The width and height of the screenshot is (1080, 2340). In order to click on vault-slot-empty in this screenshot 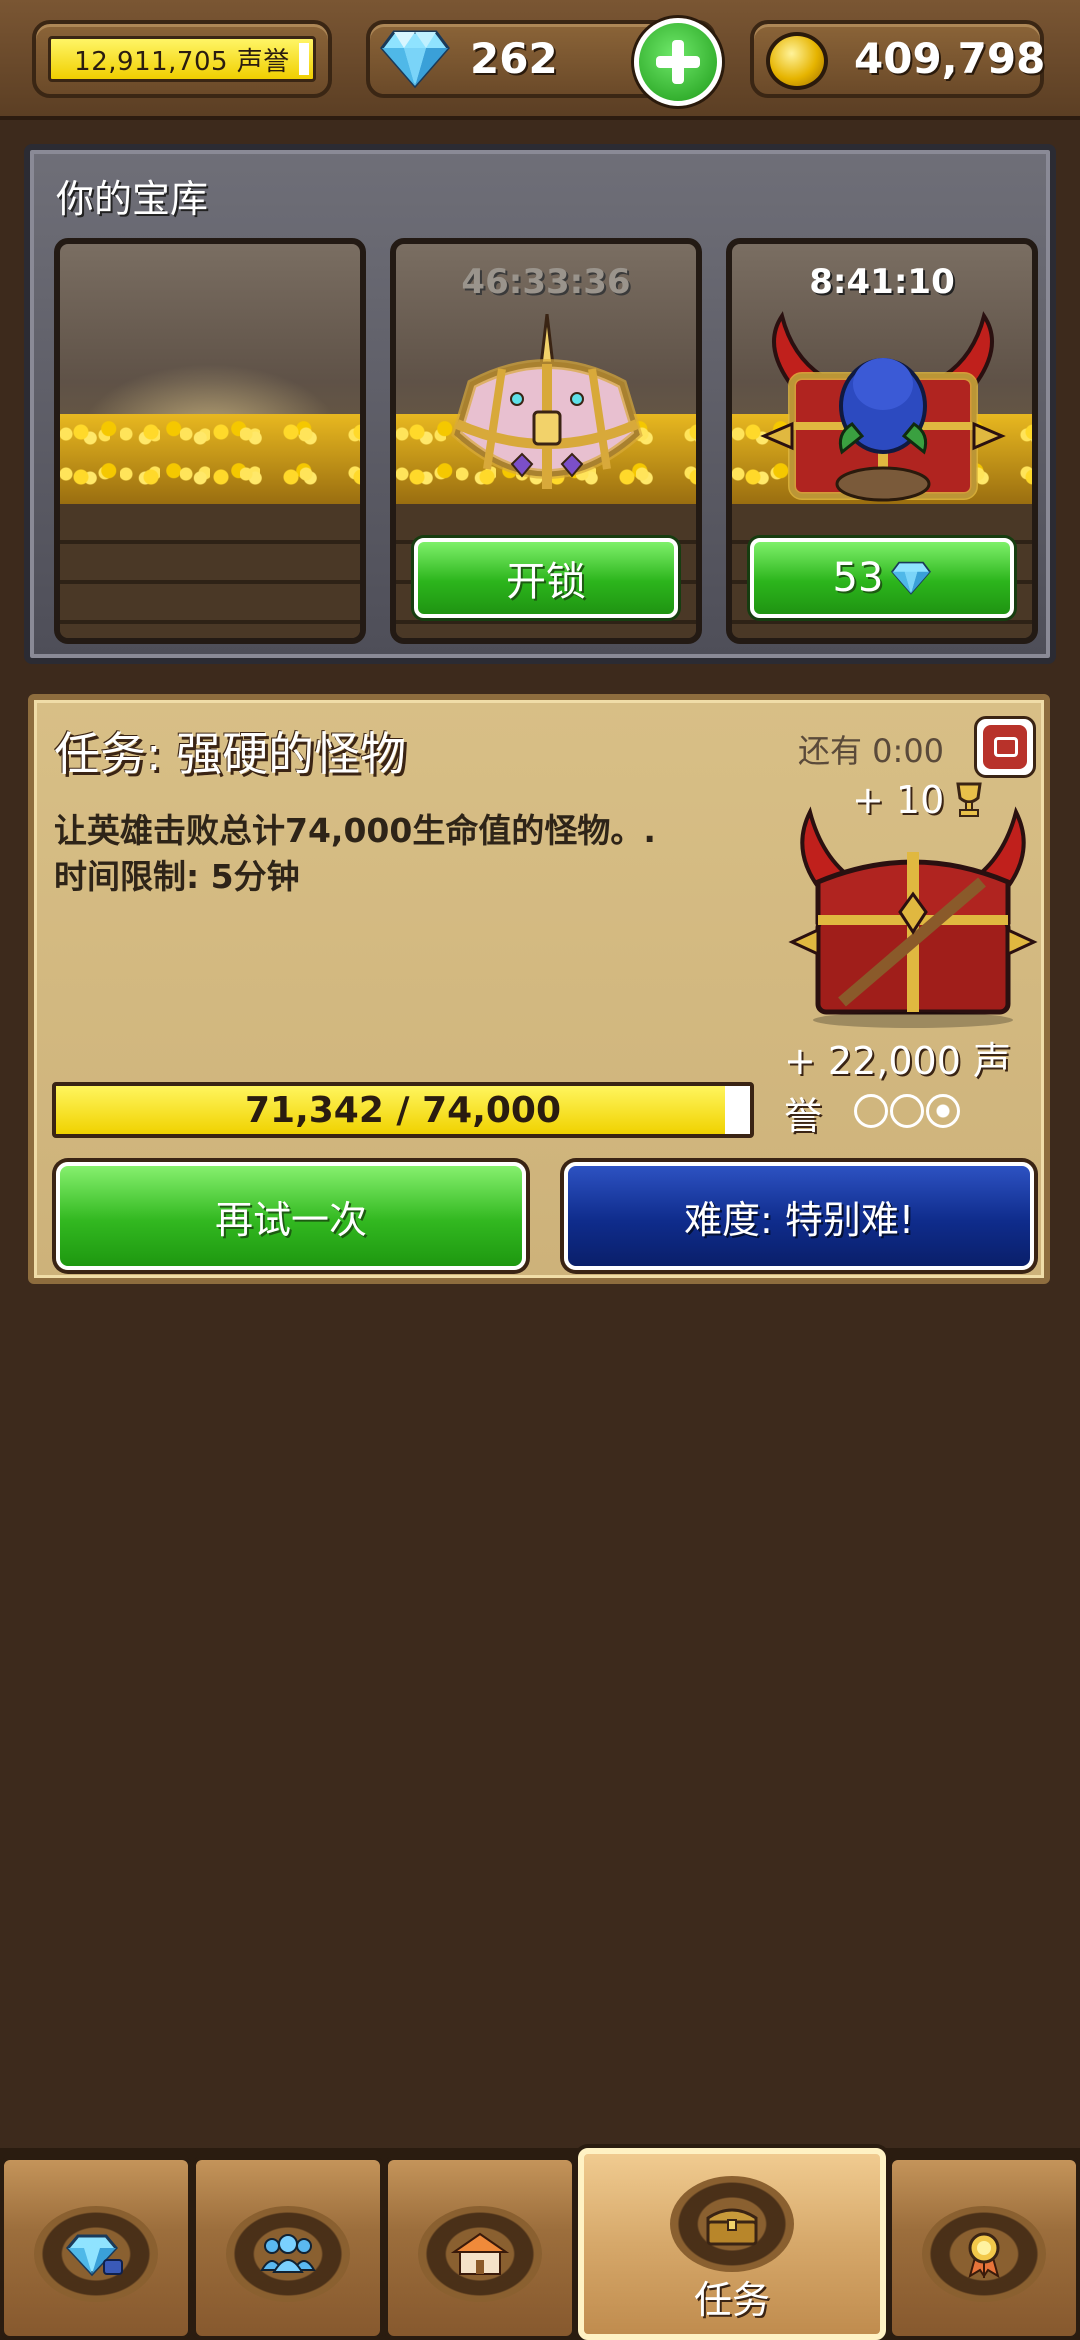, I will do `click(210, 441)`.